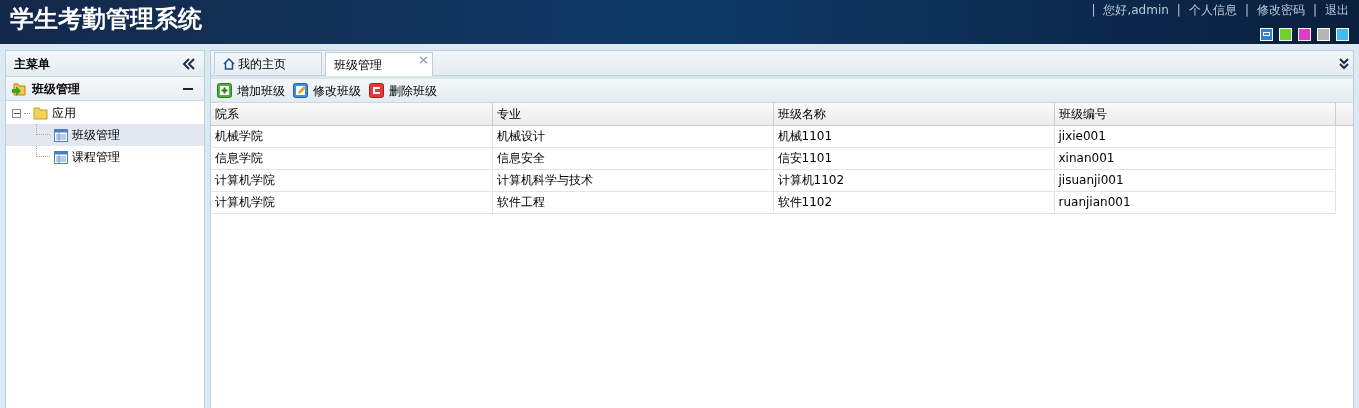 This screenshot has height=408, width=1359. Describe the element at coordinates (32, 64) in the screenshot. I see `panel-title: 主菜单` at that location.